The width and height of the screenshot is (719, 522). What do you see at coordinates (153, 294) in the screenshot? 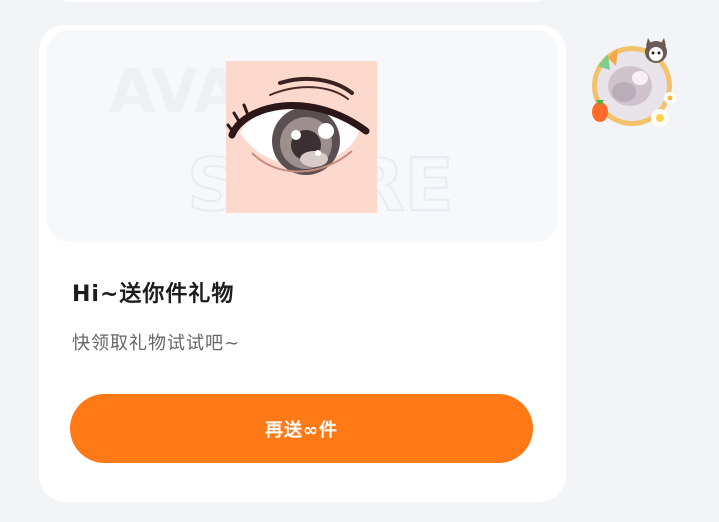
I see `gift-card-title: Hi~送你件礼物` at bounding box center [153, 294].